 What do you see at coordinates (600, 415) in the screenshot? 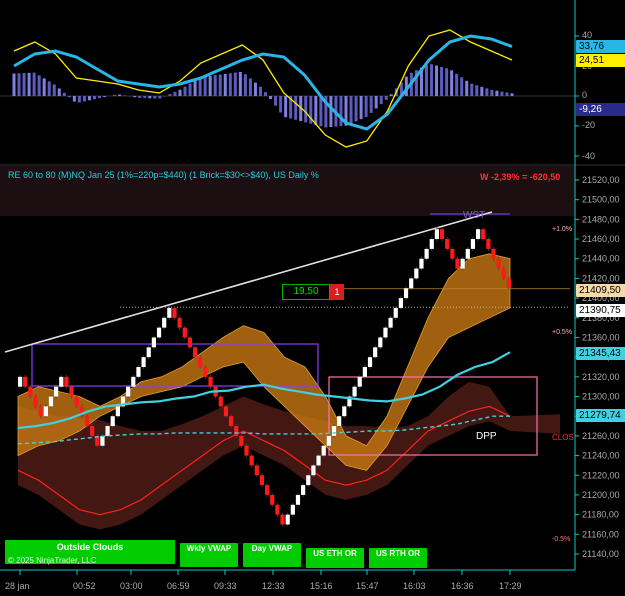
I see `dashed-vwap-tag: 21279,74` at bounding box center [600, 415].